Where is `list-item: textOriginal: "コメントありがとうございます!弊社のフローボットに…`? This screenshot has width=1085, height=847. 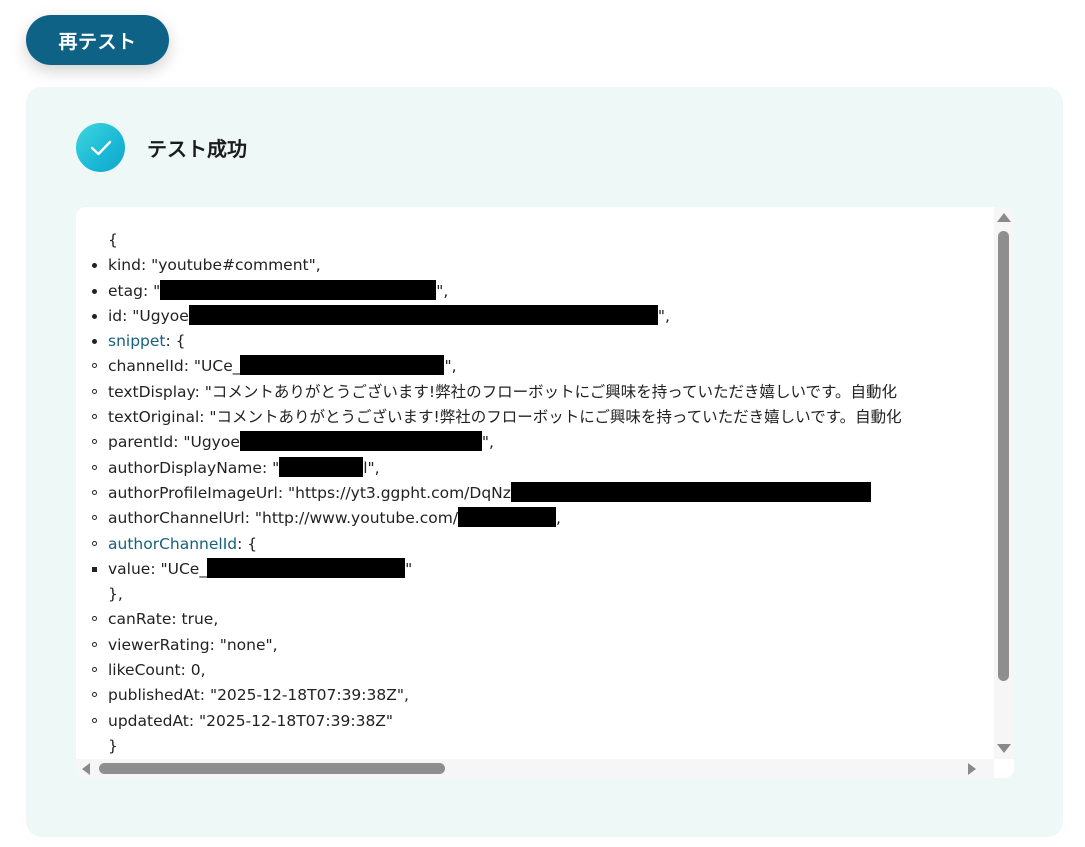 list-item: textOriginal: "コメントありがとうございます!弊社のフローボットに… is located at coordinates (497, 417).